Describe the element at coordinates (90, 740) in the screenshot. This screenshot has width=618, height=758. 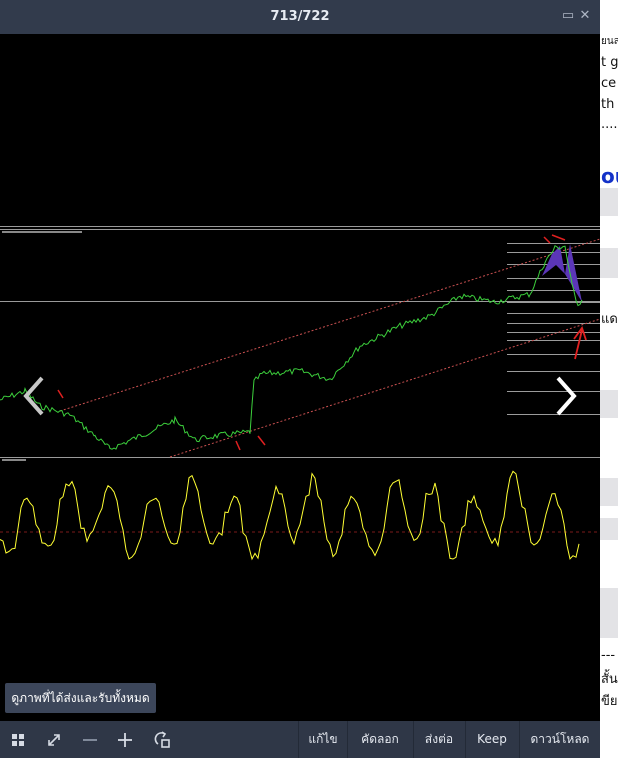
I see `zoom-out-icon` at that location.